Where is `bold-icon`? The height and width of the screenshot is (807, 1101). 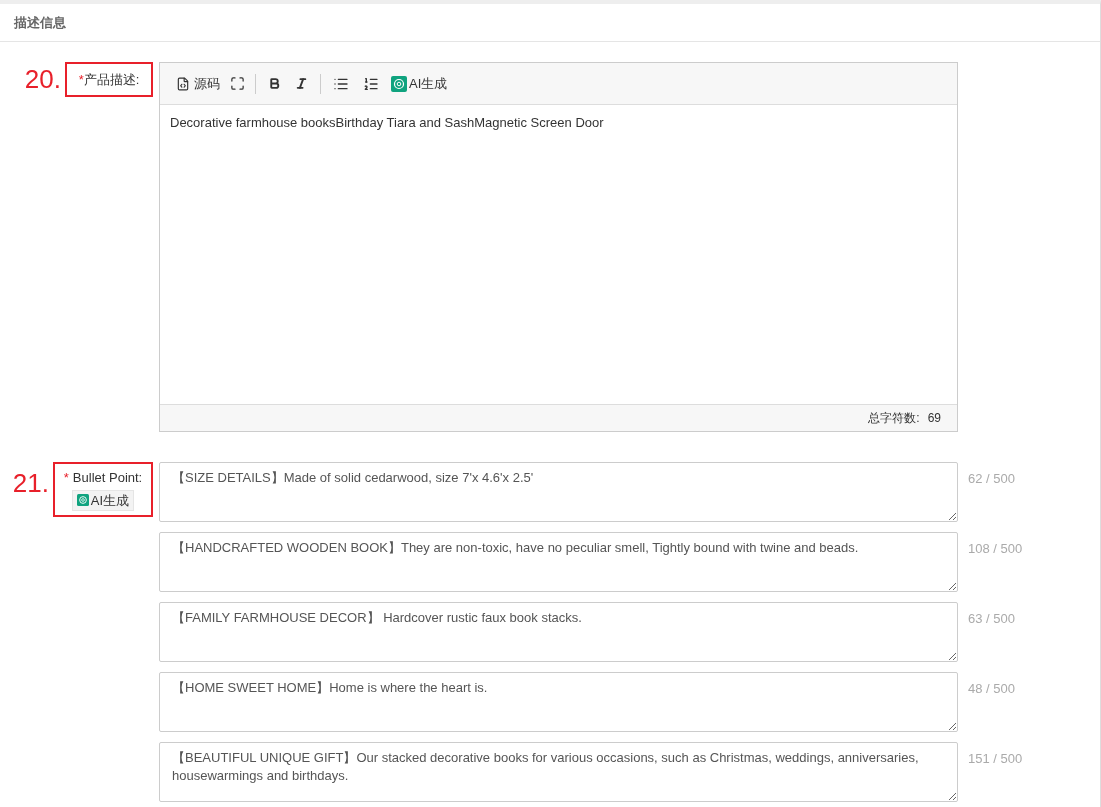
bold-icon is located at coordinates (274, 83).